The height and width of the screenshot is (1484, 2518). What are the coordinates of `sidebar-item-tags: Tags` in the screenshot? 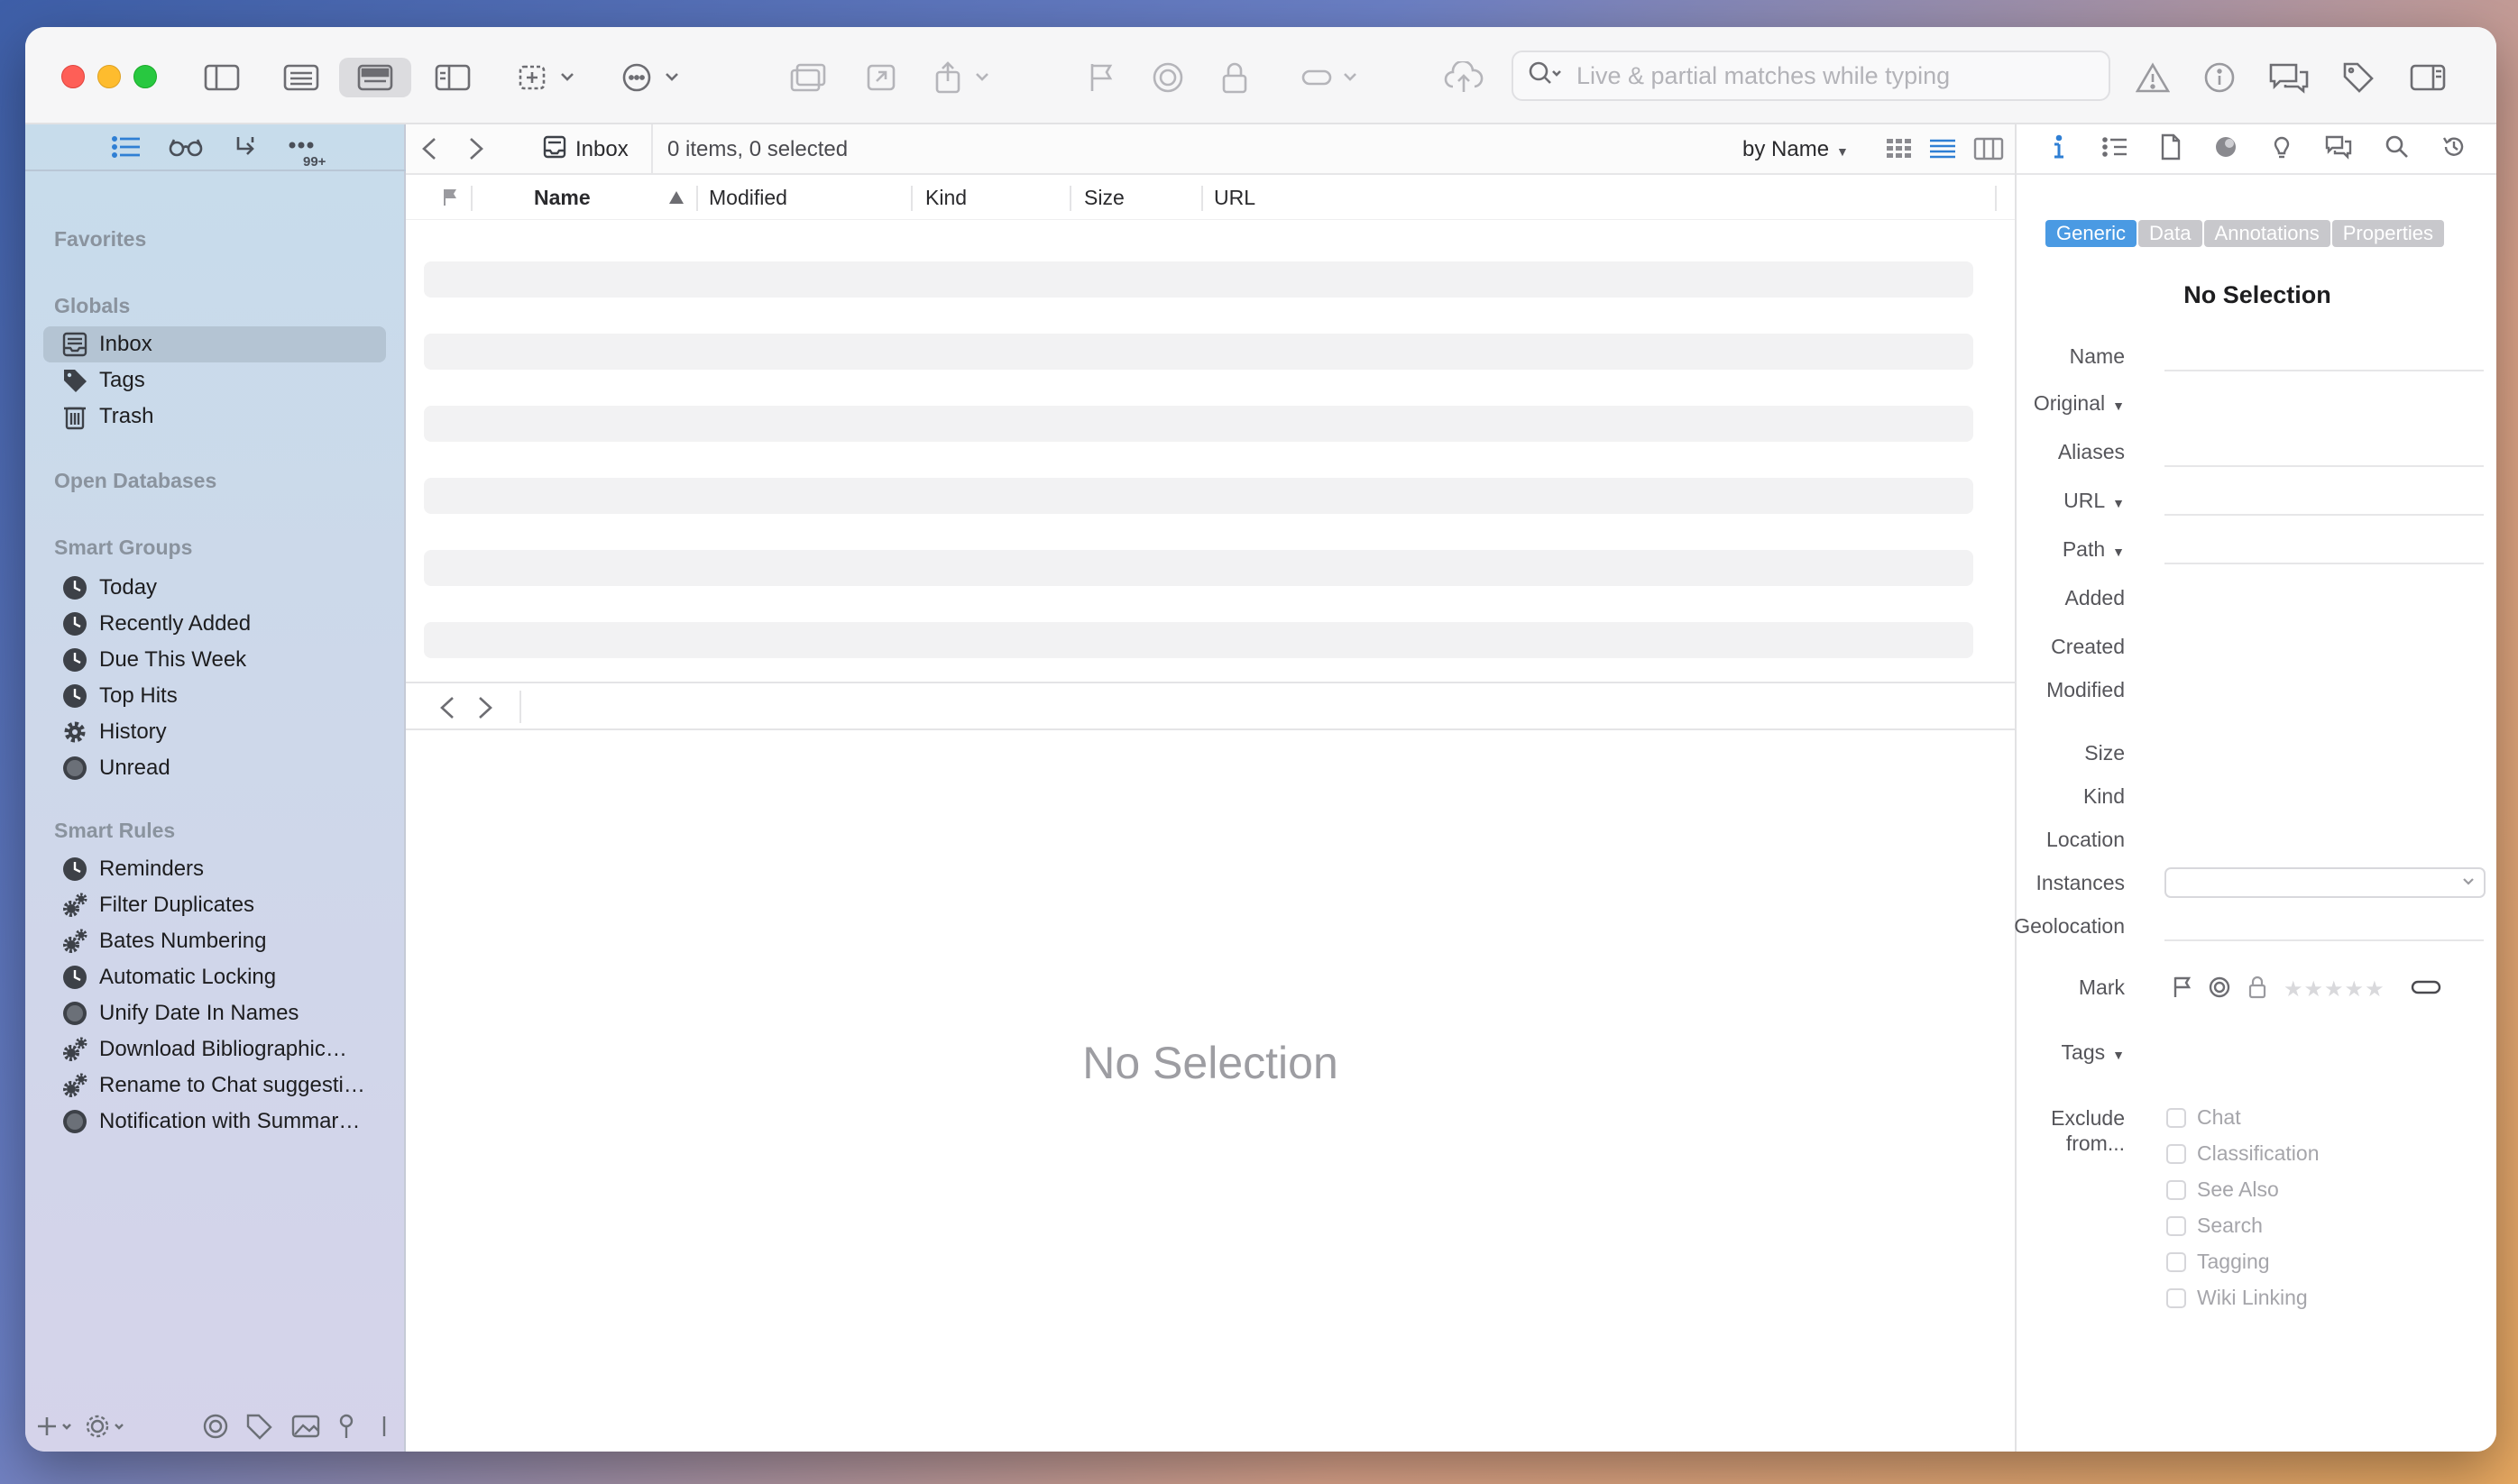 It's located at (214, 380).